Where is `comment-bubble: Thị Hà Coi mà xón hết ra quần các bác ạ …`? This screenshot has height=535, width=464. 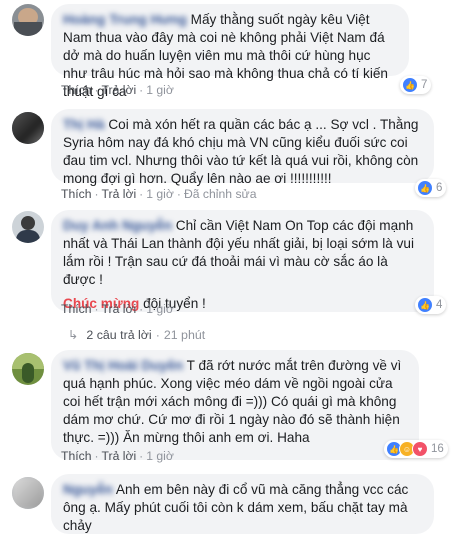
comment-bubble: Thị Hà Coi mà xón hết ra quần các bác ạ … is located at coordinates (242, 147).